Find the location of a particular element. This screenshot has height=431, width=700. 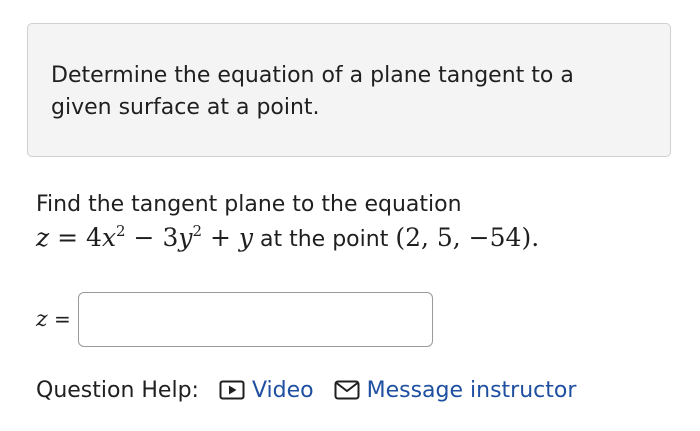

equation-plus: + is located at coordinates (220, 237).